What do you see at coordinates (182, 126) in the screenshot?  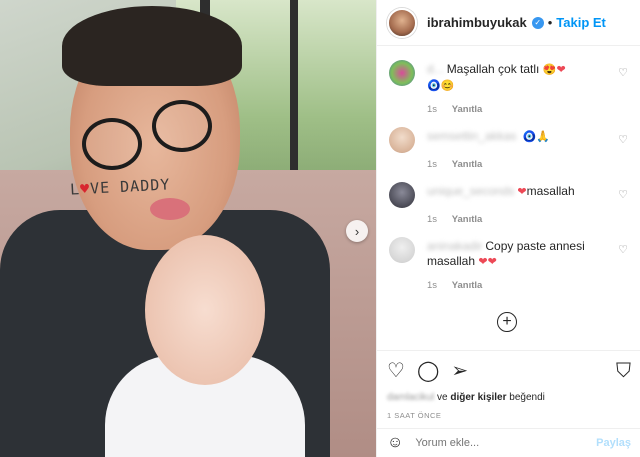 I see `glasses-right-lens` at bounding box center [182, 126].